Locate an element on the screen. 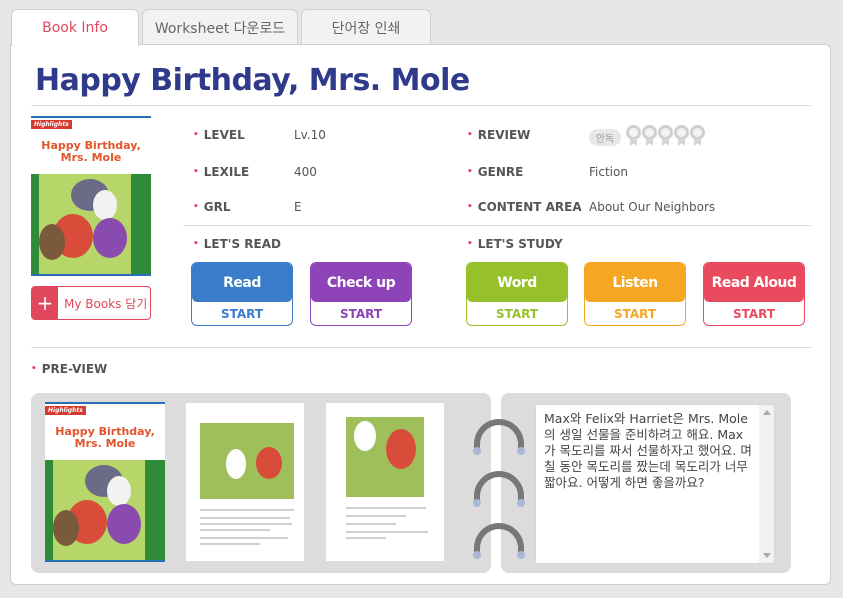 The width and height of the screenshot is (843, 598). grl-label: GRL is located at coordinates (212, 207).